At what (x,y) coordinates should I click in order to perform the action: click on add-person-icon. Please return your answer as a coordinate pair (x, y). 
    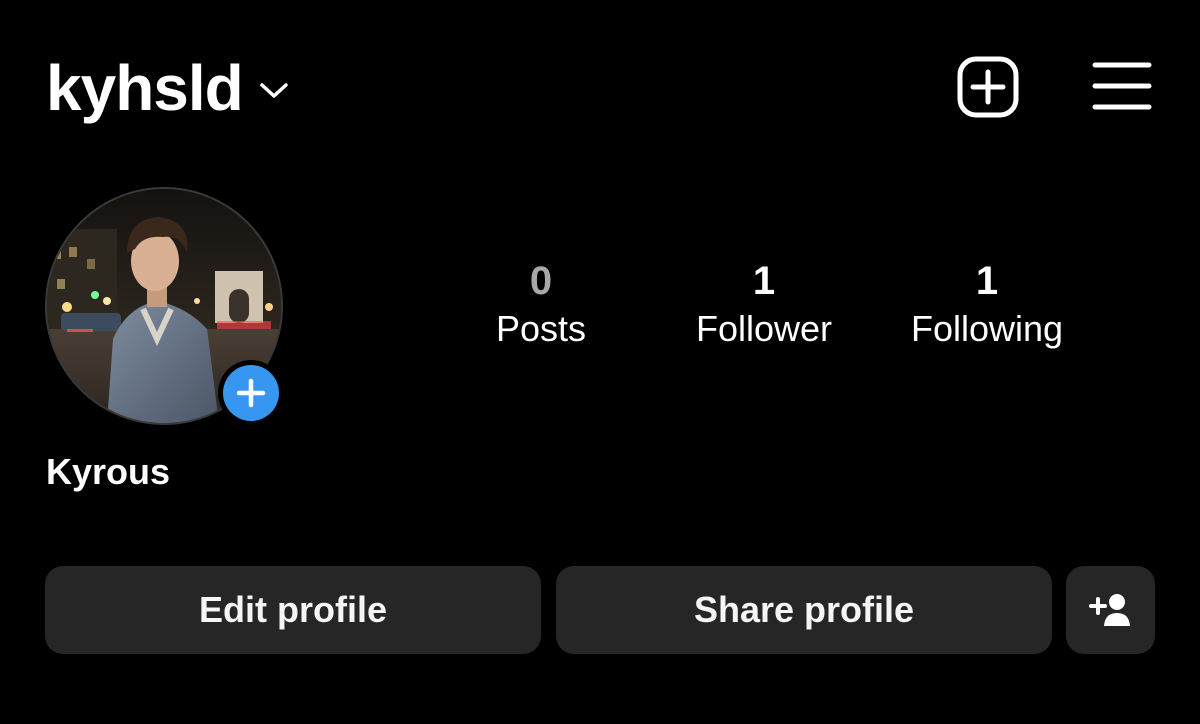
    Looking at the image, I should click on (1109, 610).